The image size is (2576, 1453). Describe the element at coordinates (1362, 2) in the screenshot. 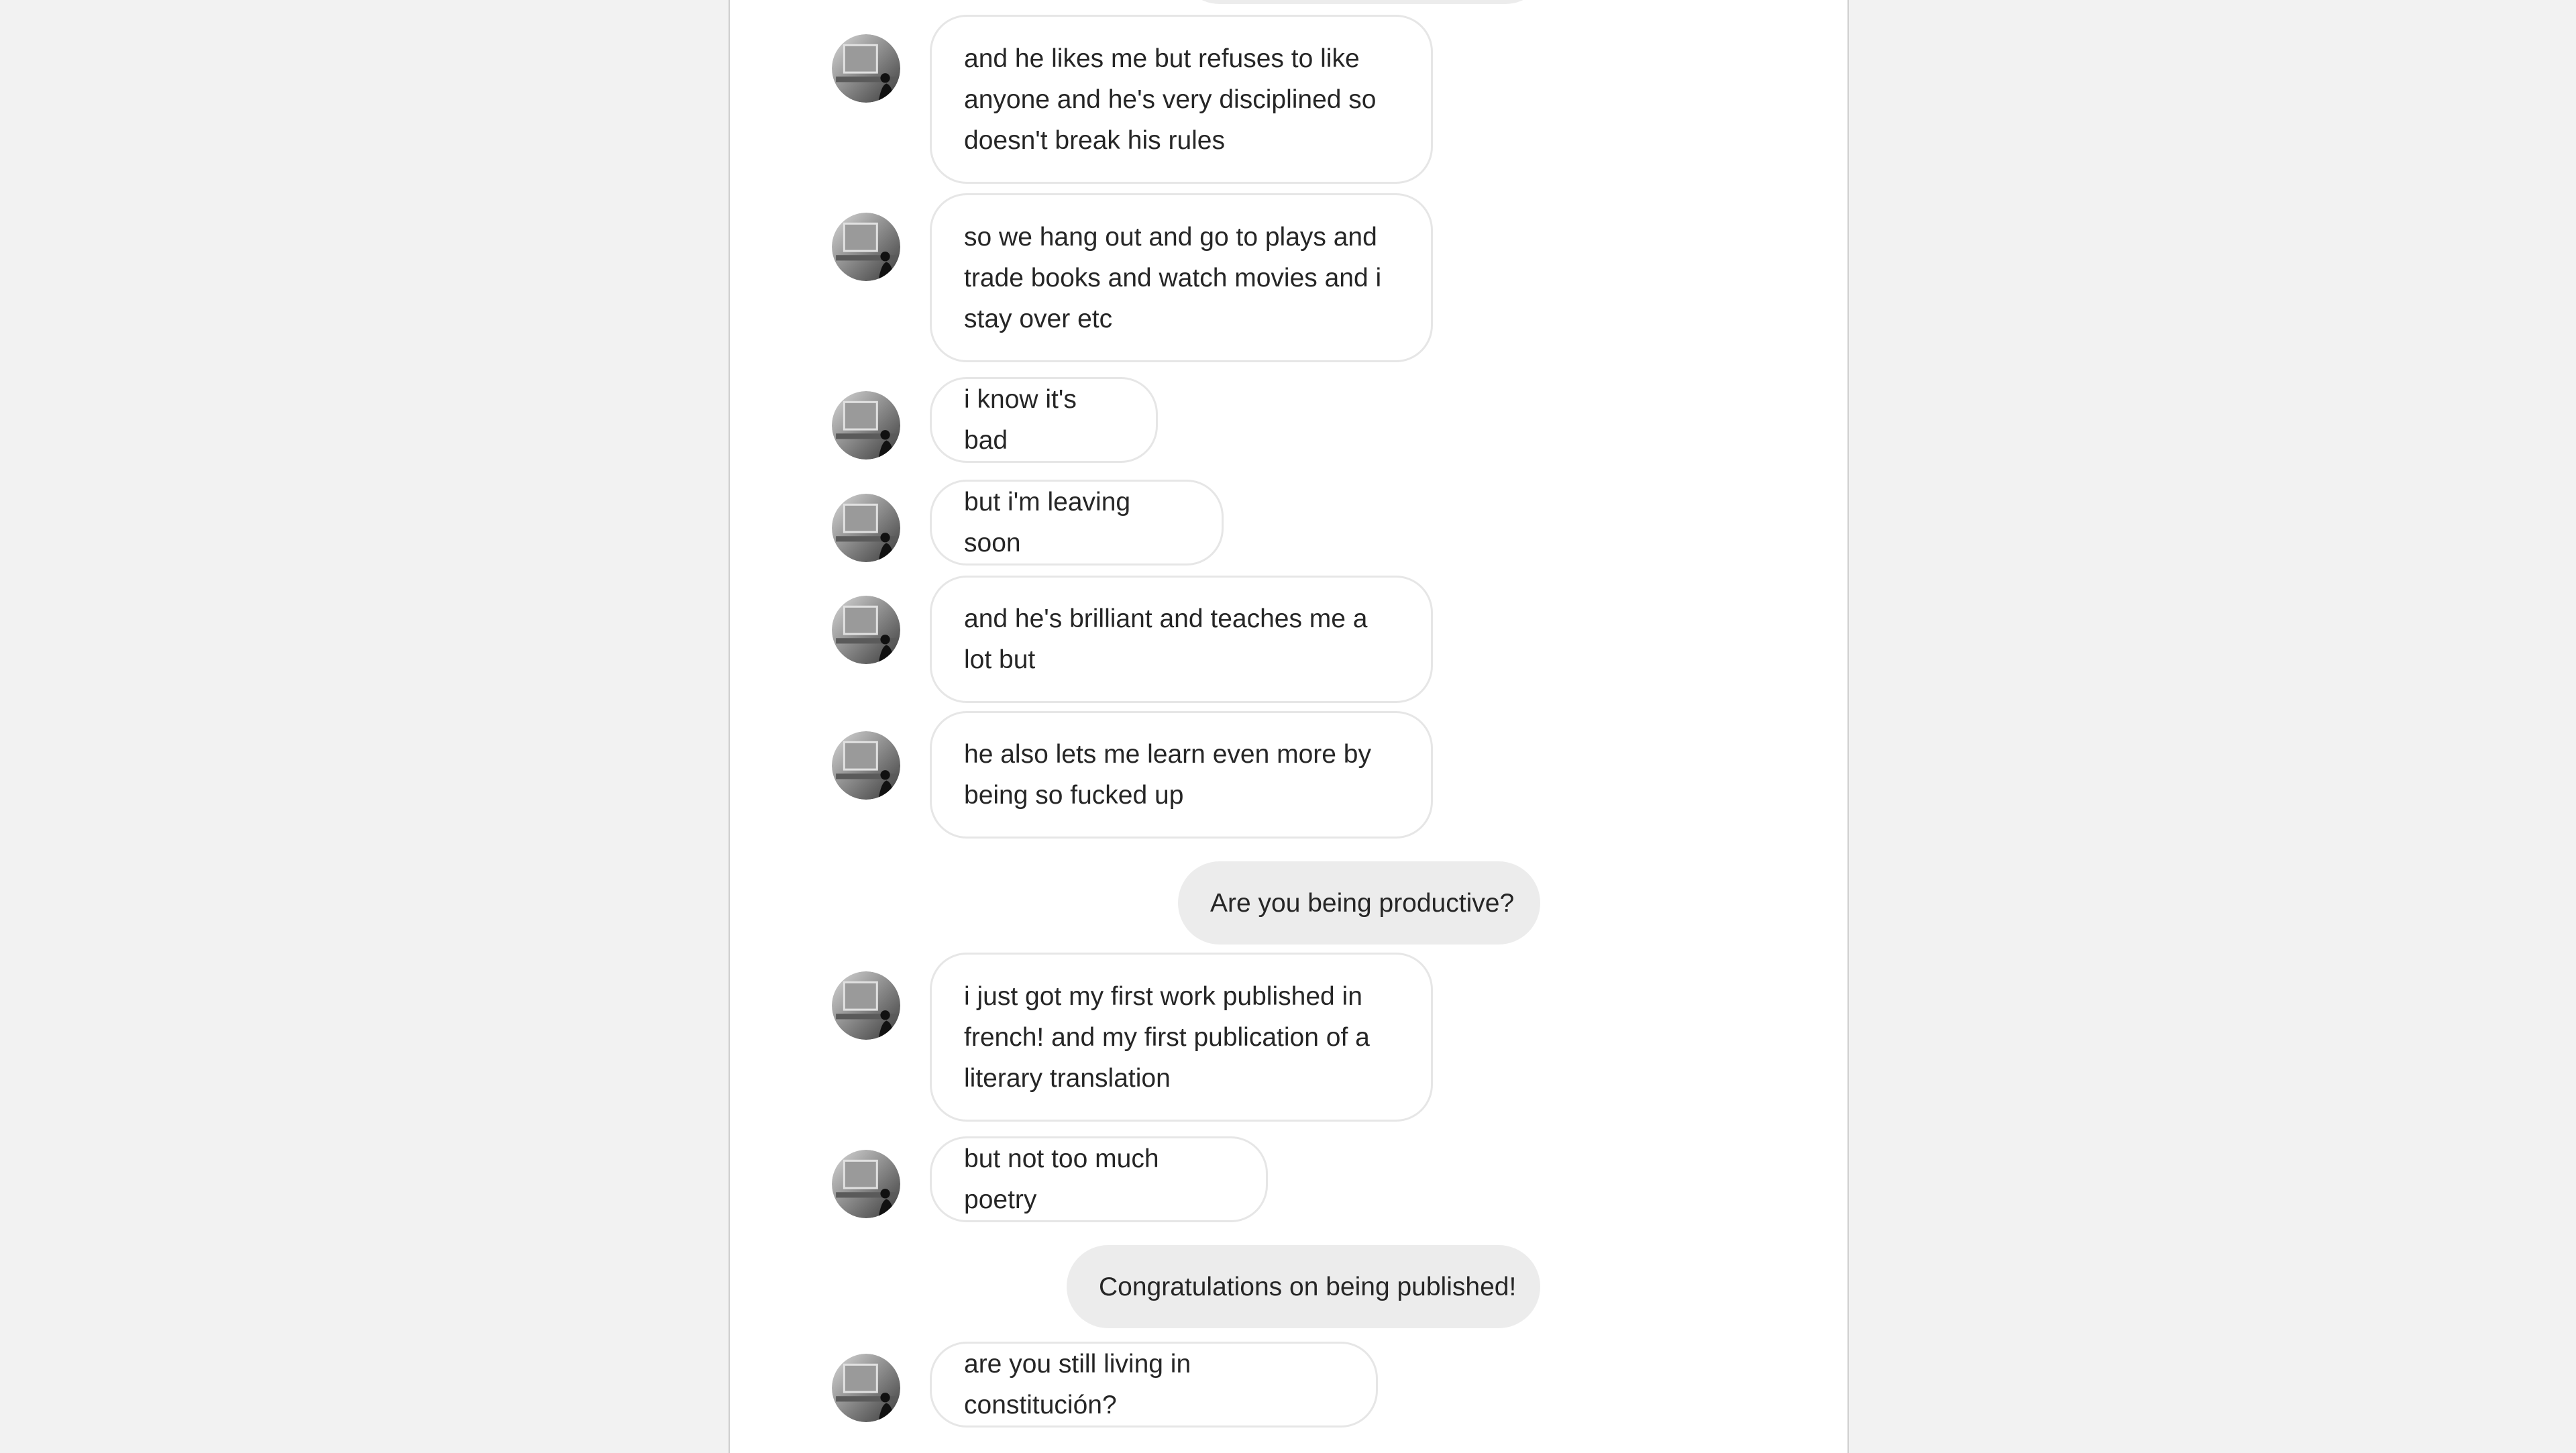

I see `message-bubble-outgoing-partial` at that location.